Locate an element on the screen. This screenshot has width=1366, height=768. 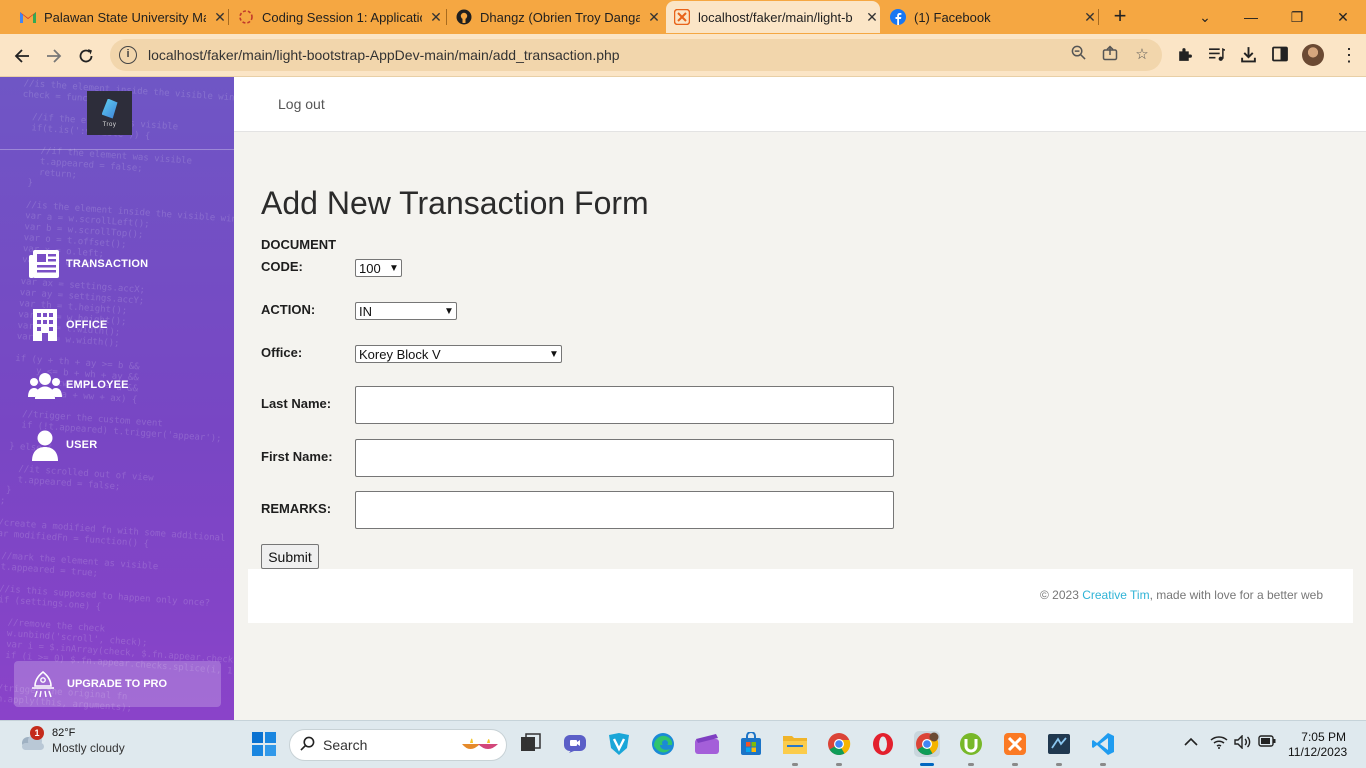
start-windows-icon is located at coordinates (264, 744).